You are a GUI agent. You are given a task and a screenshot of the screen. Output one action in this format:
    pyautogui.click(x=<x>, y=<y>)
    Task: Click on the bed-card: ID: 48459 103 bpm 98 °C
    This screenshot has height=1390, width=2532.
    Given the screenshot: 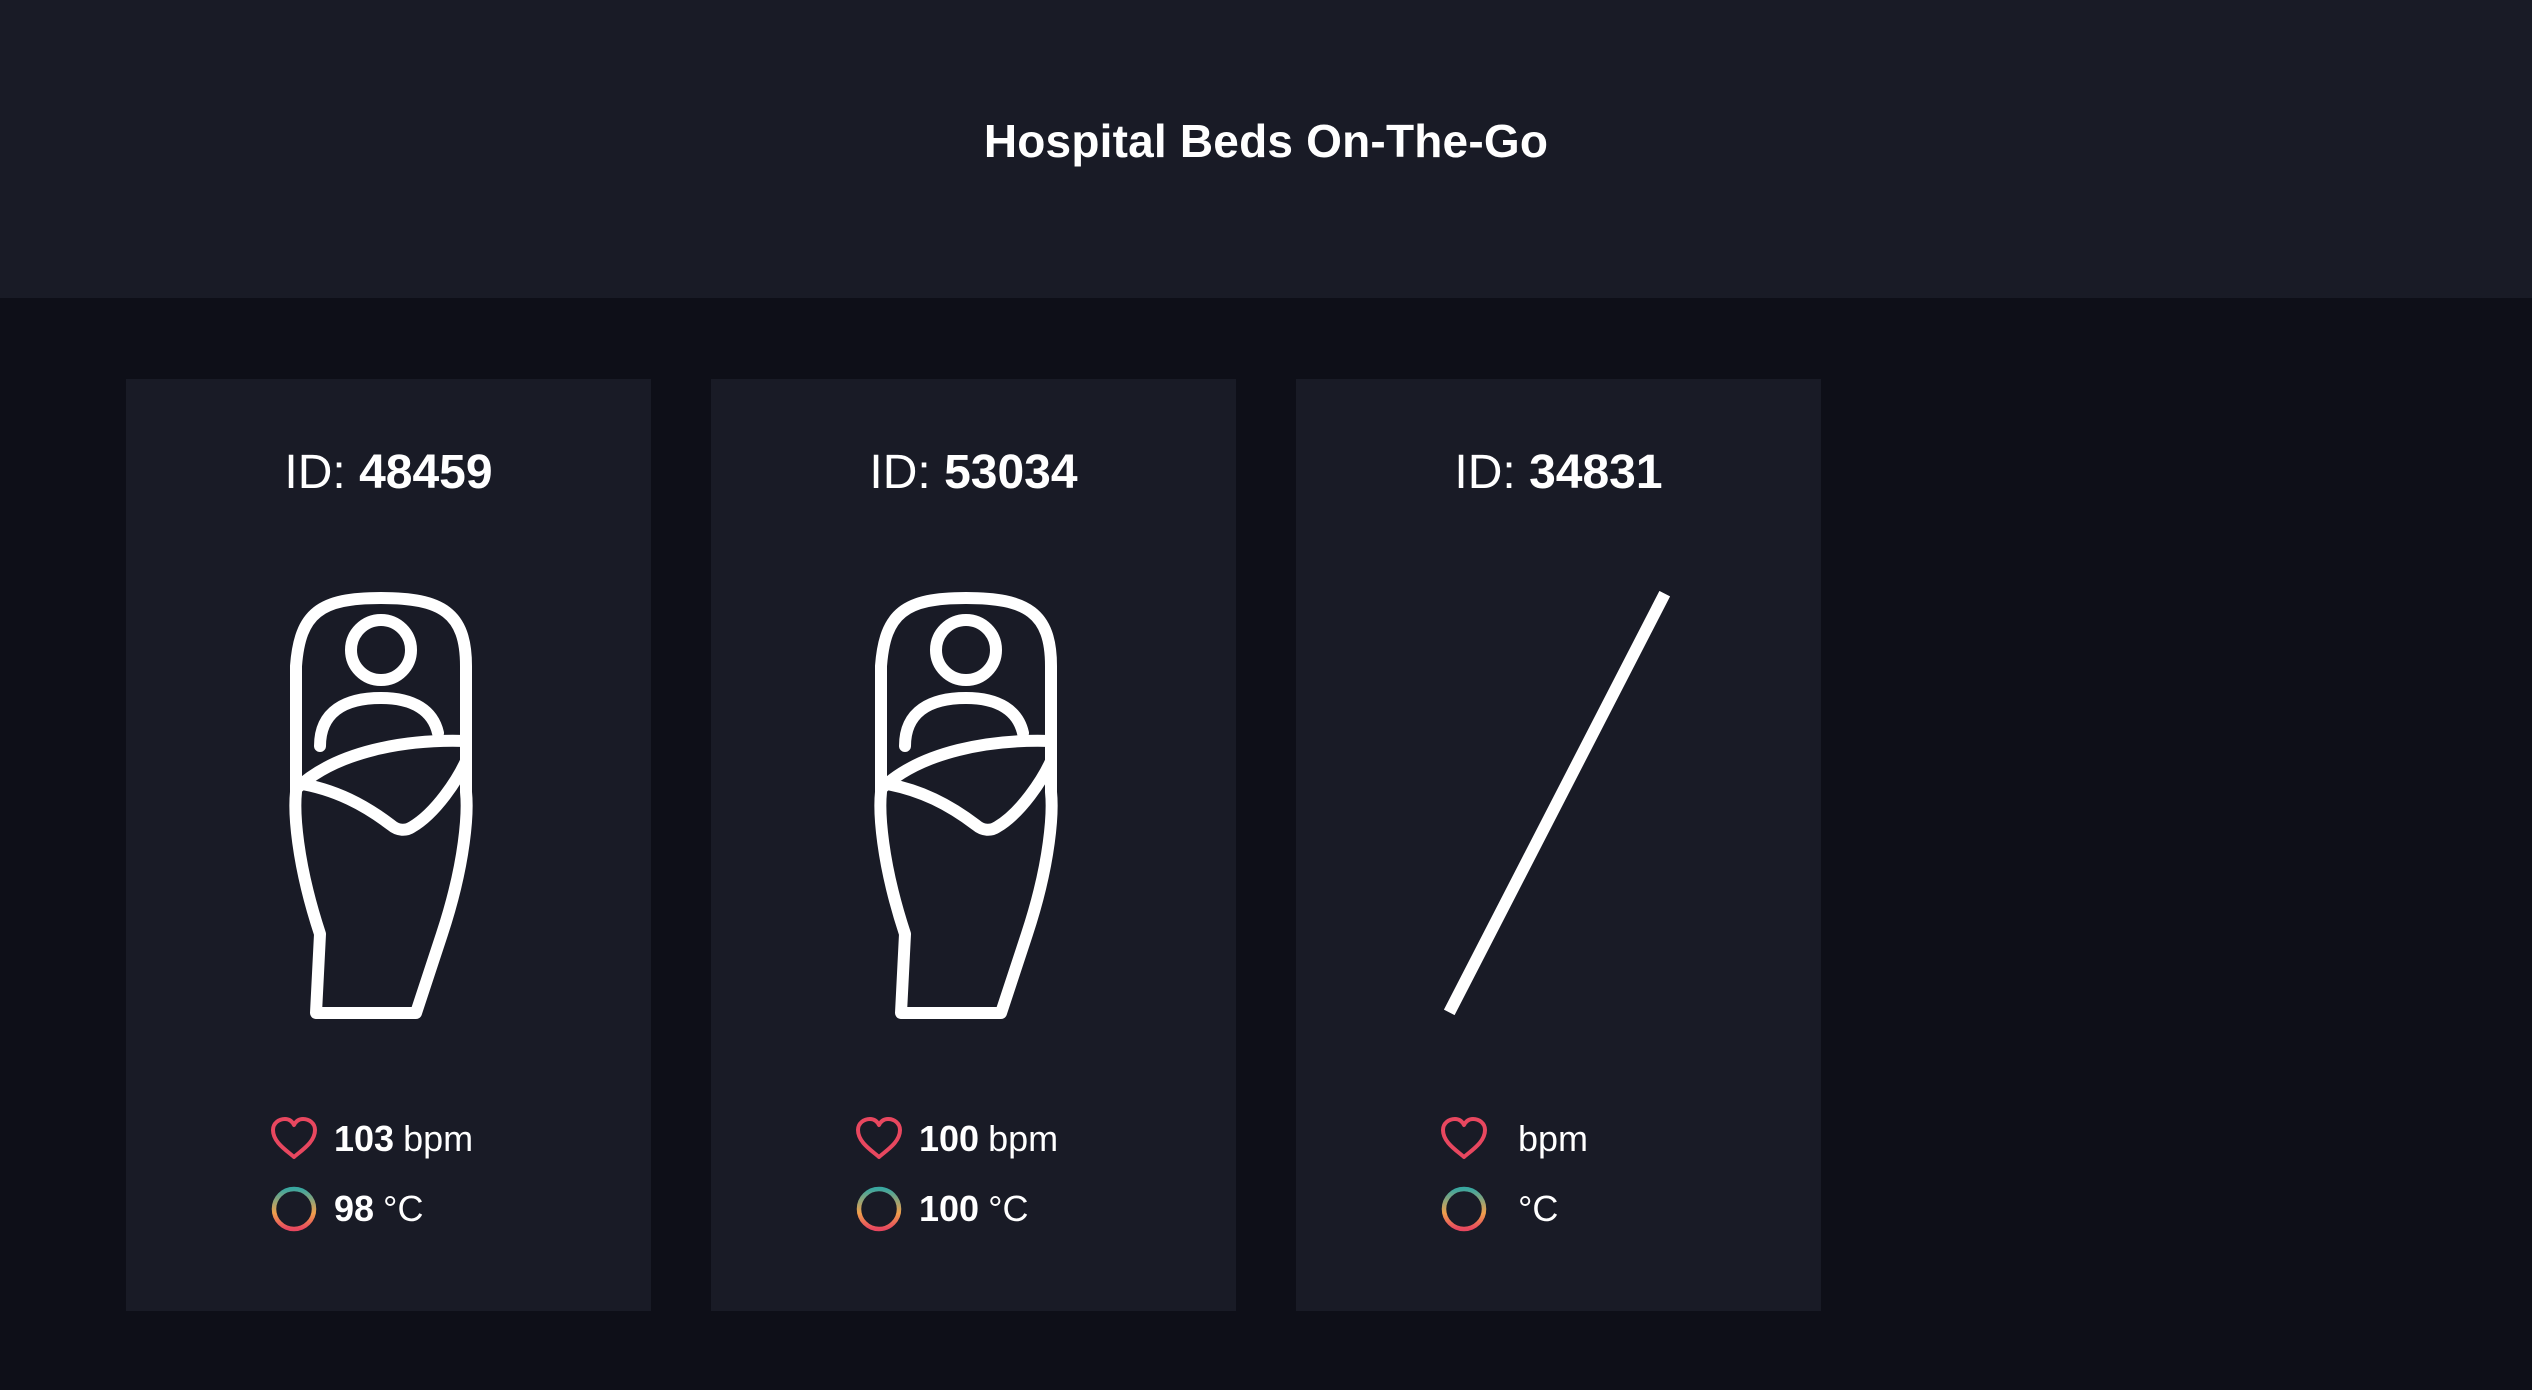 What is the action you would take?
    pyautogui.click(x=388, y=845)
    